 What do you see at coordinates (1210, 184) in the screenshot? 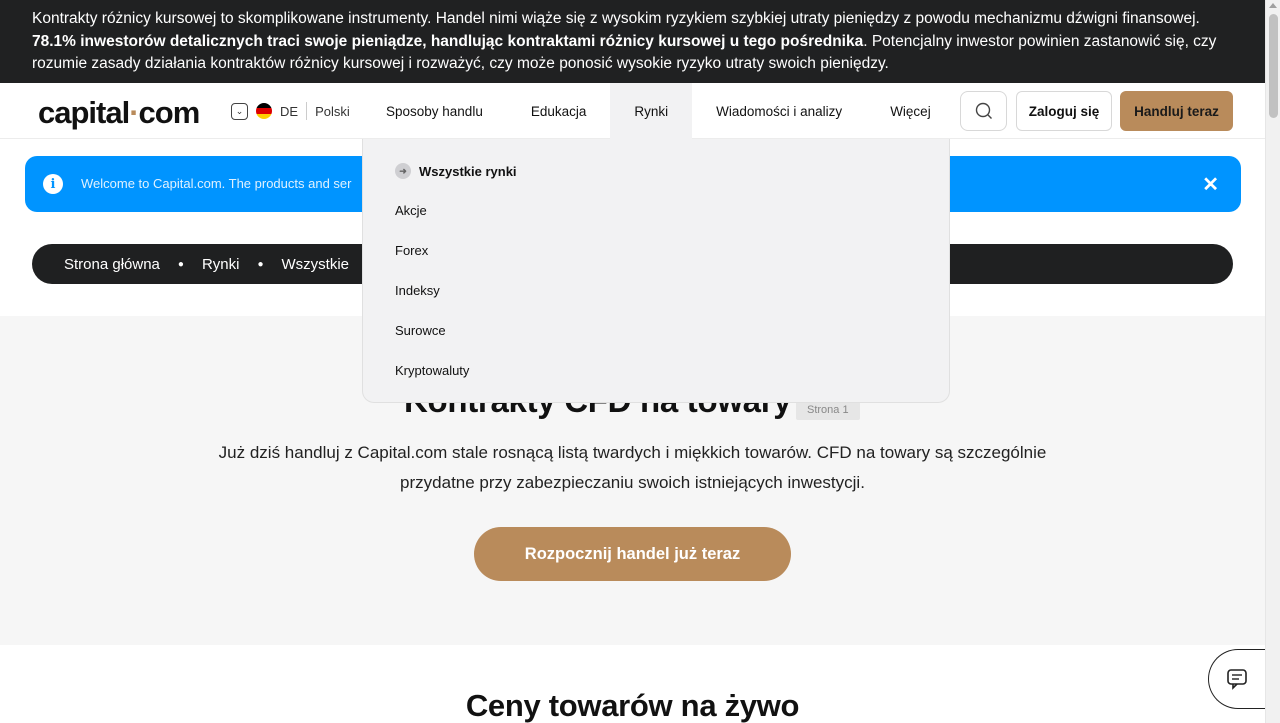
I see `close-icon: ✕` at bounding box center [1210, 184].